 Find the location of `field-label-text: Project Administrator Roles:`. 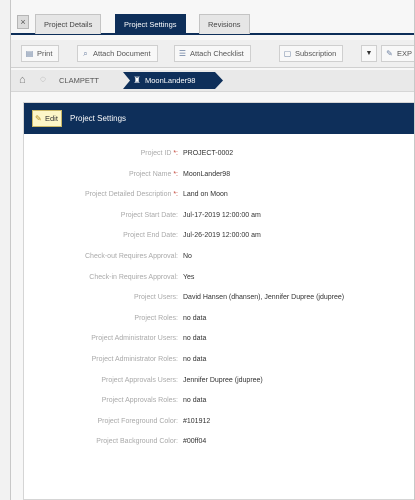

field-label-text: Project Administrator Roles: is located at coordinates (134, 359).